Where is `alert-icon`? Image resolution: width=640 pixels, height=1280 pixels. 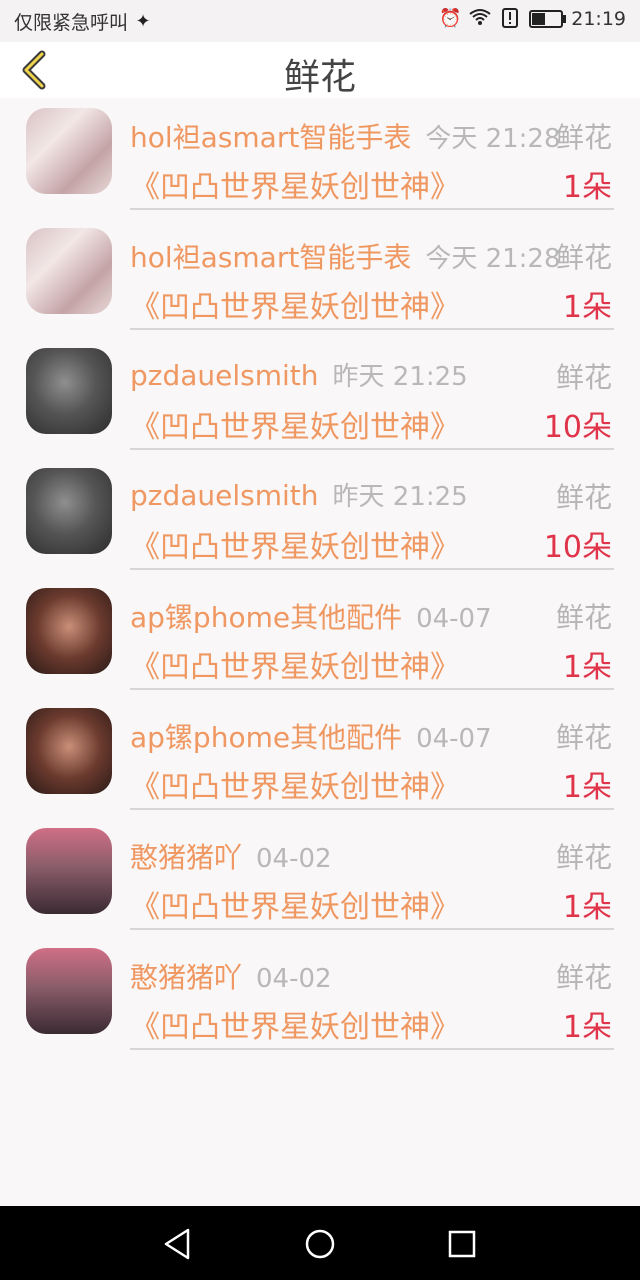
alert-icon is located at coordinates (510, 19).